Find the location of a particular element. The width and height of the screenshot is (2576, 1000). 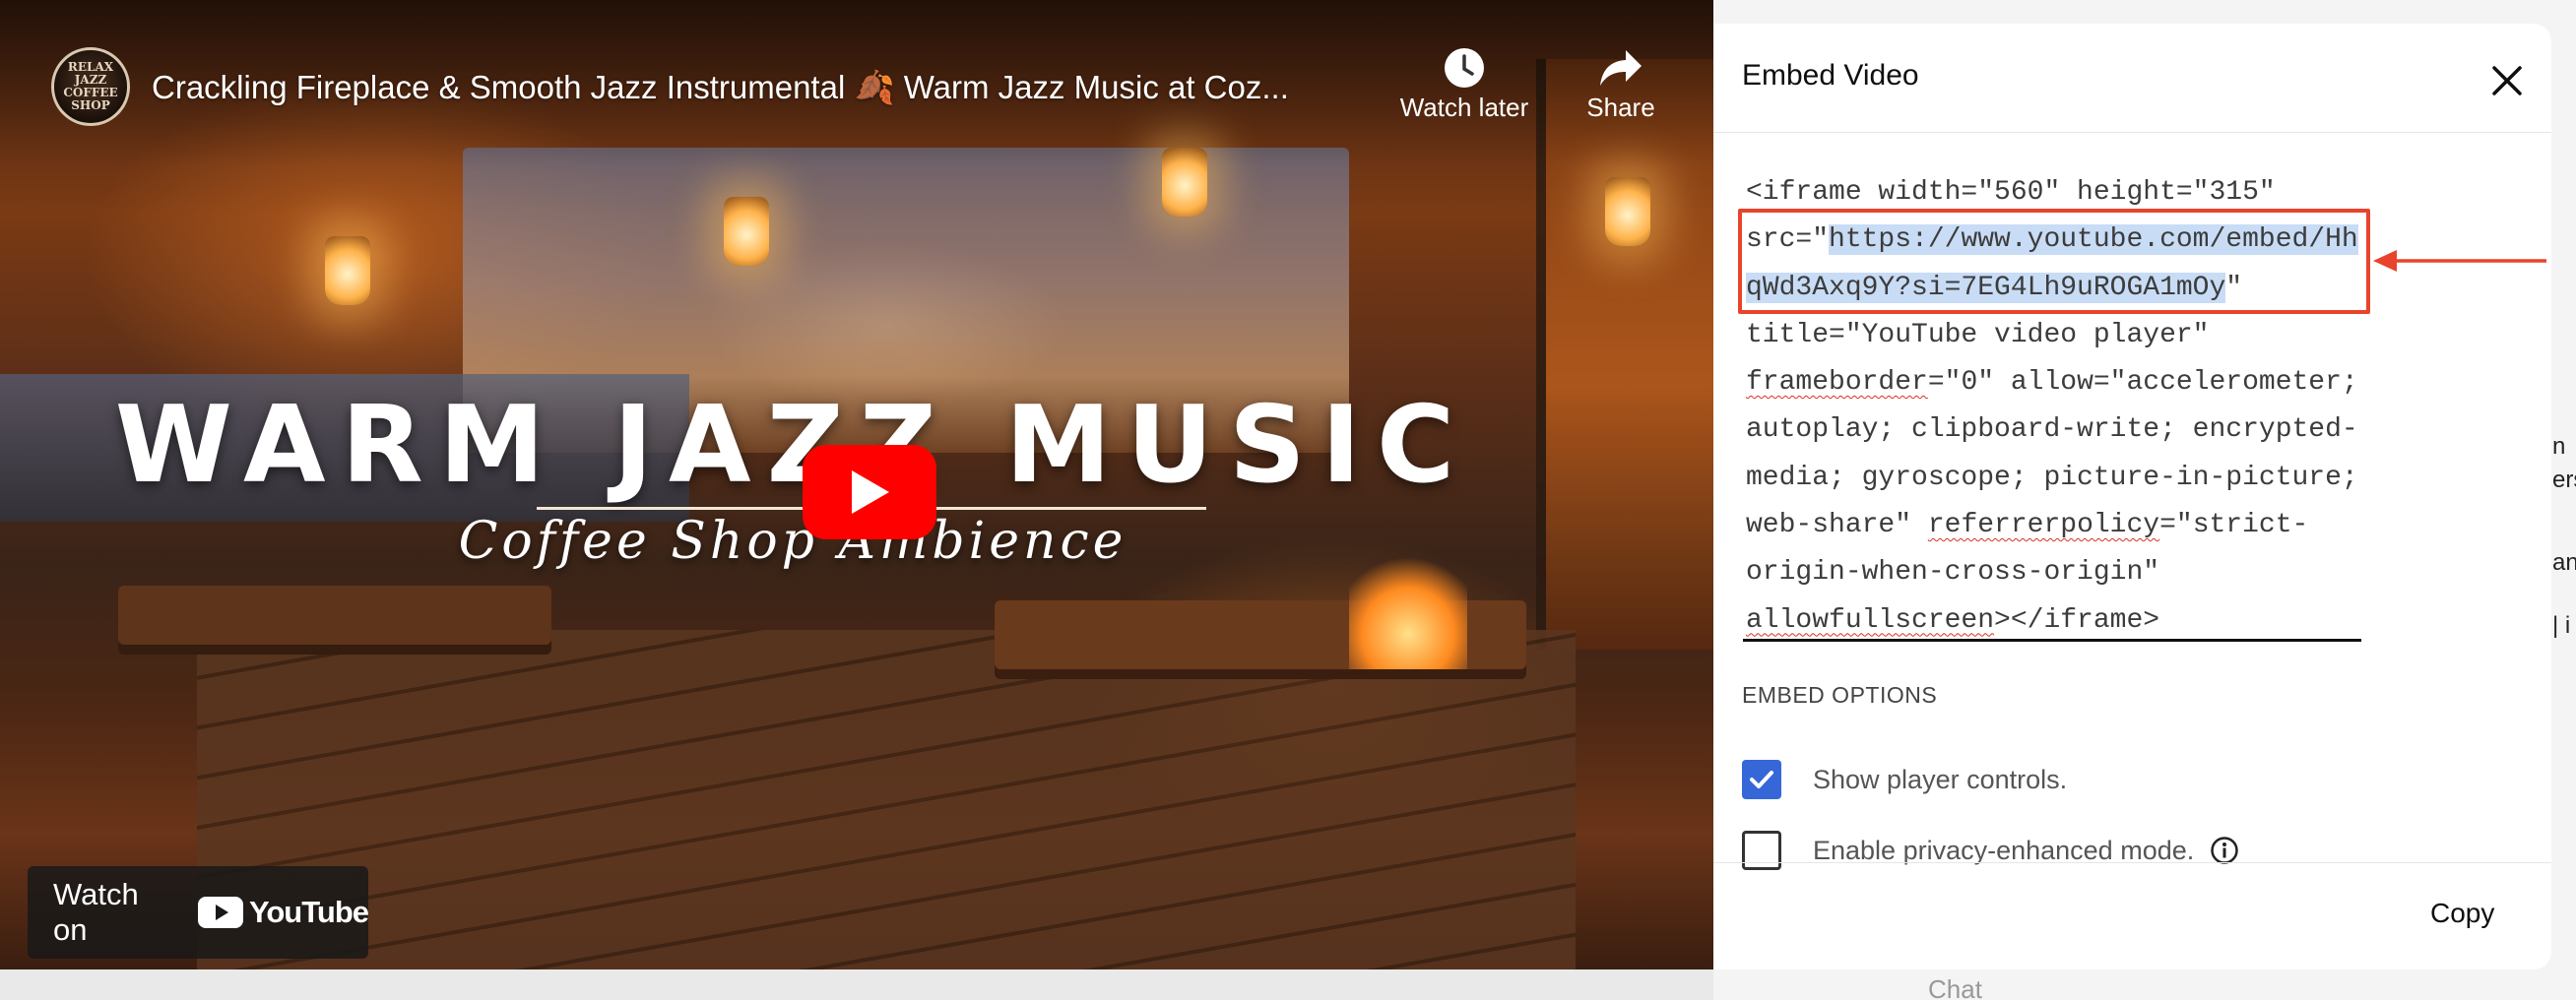

code-line: media; gyroscope; picture-in-picture; is located at coordinates (2061, 478).